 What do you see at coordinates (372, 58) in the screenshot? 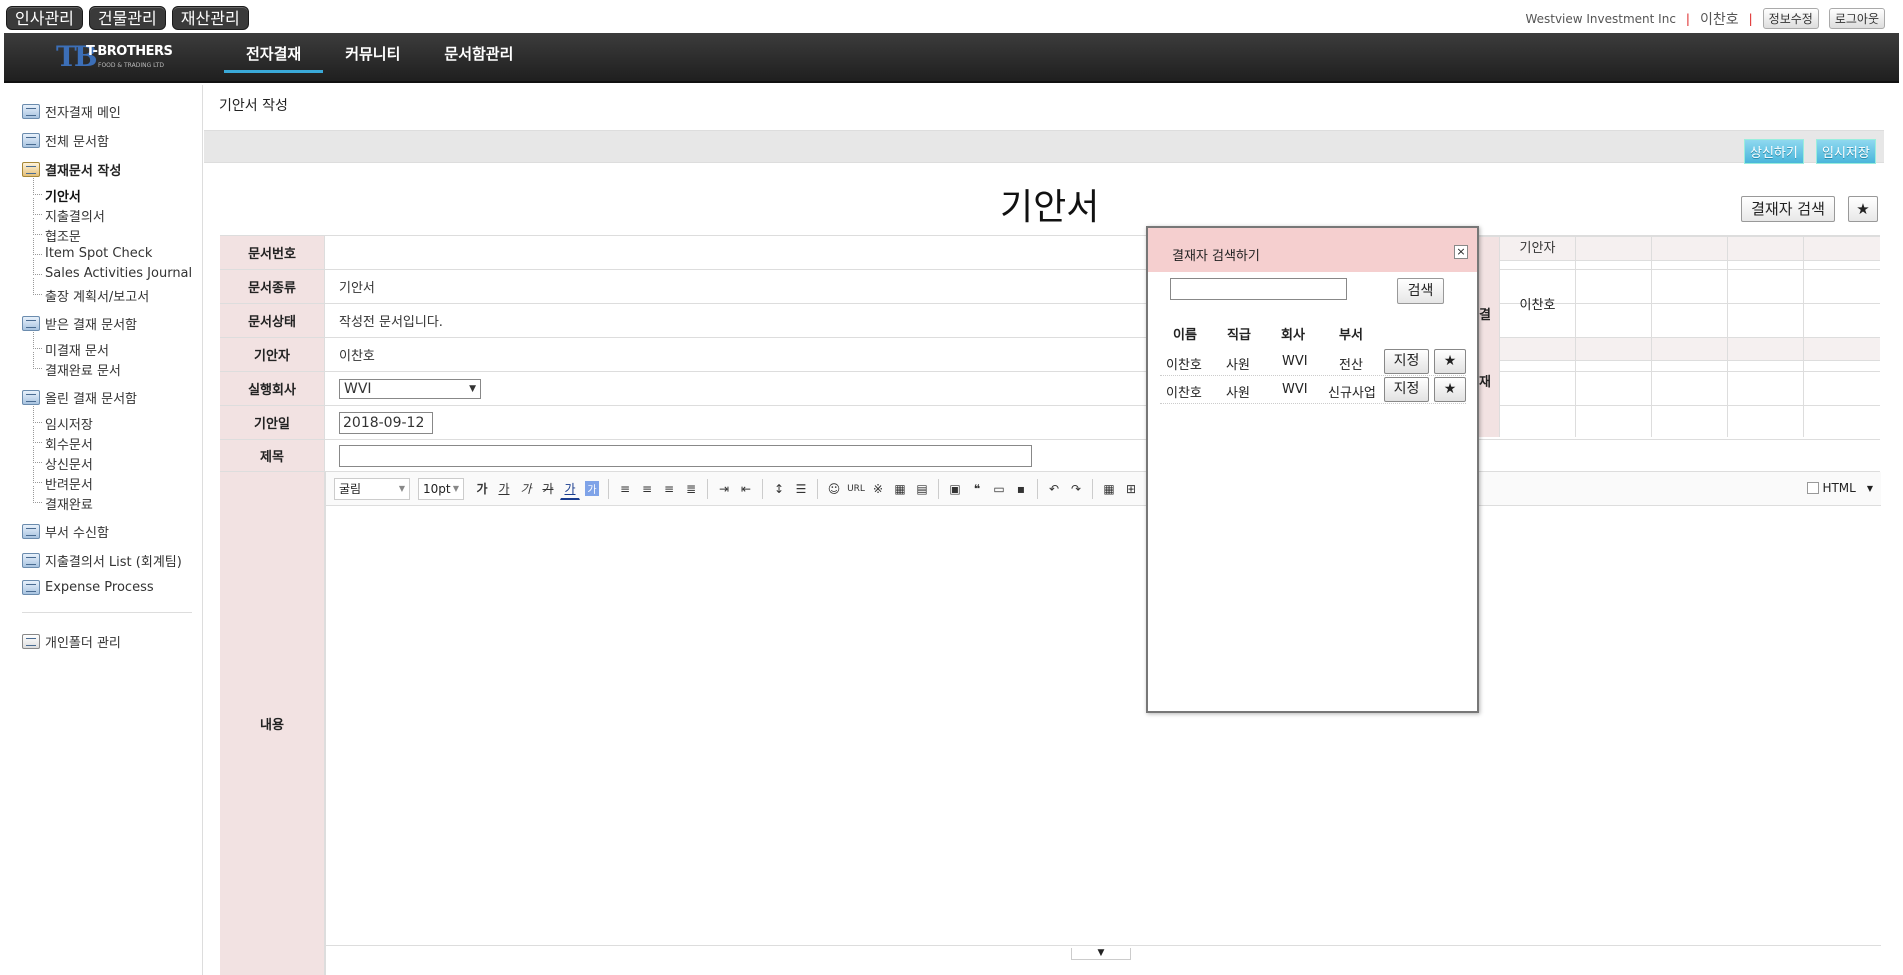
I see `nav-community: 커뮤니티` at bounding box center [372, 58].